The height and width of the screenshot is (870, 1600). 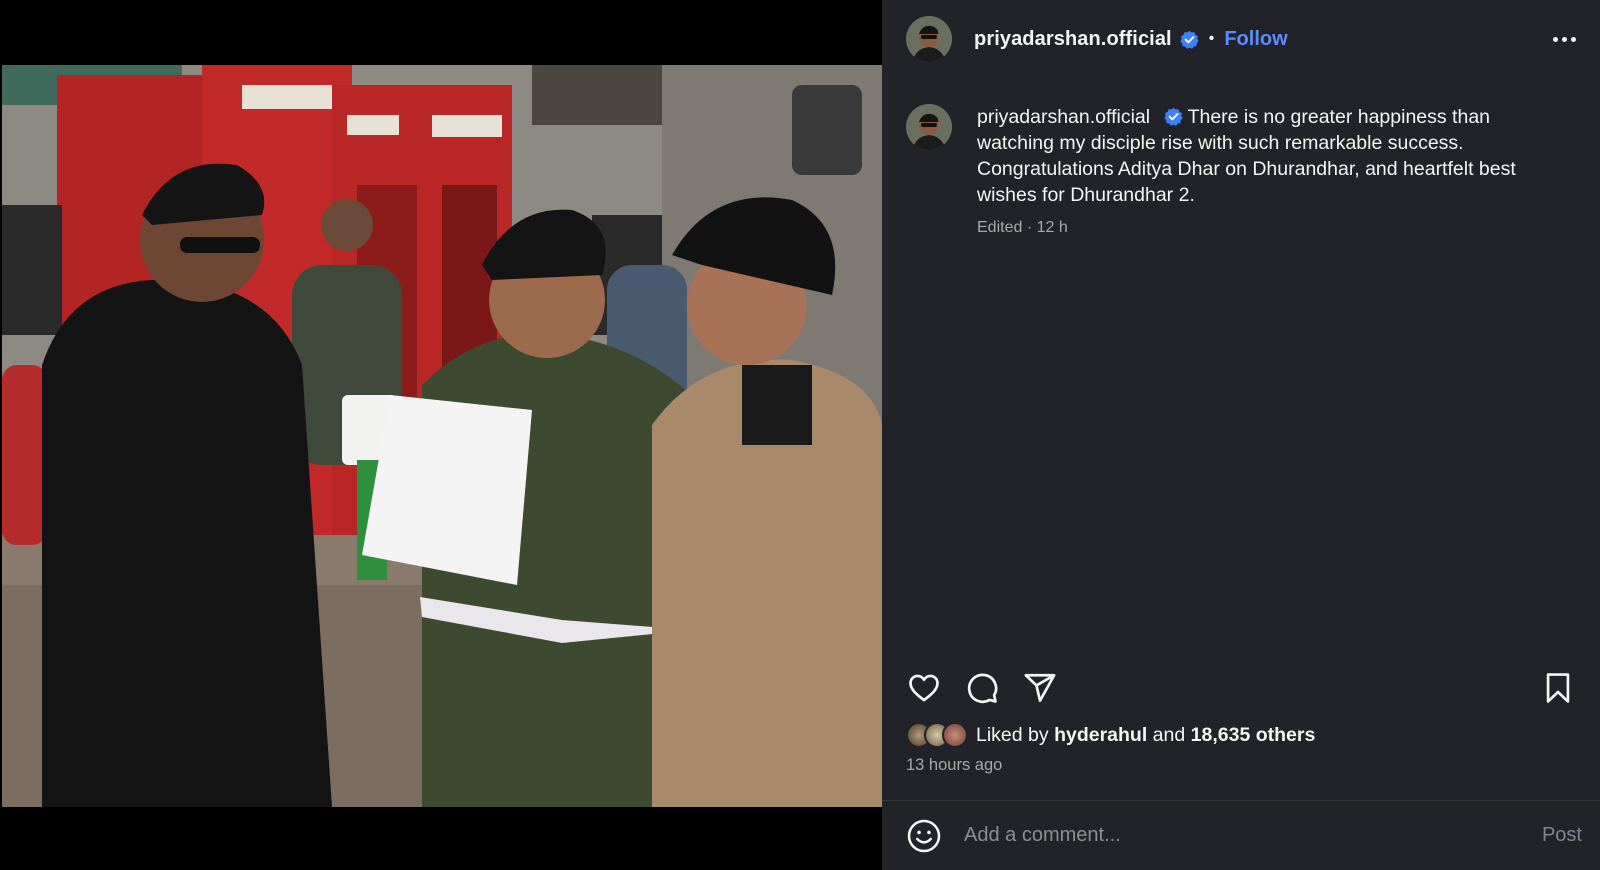 I want to click on heart-icon, so click(x=924, y=688).